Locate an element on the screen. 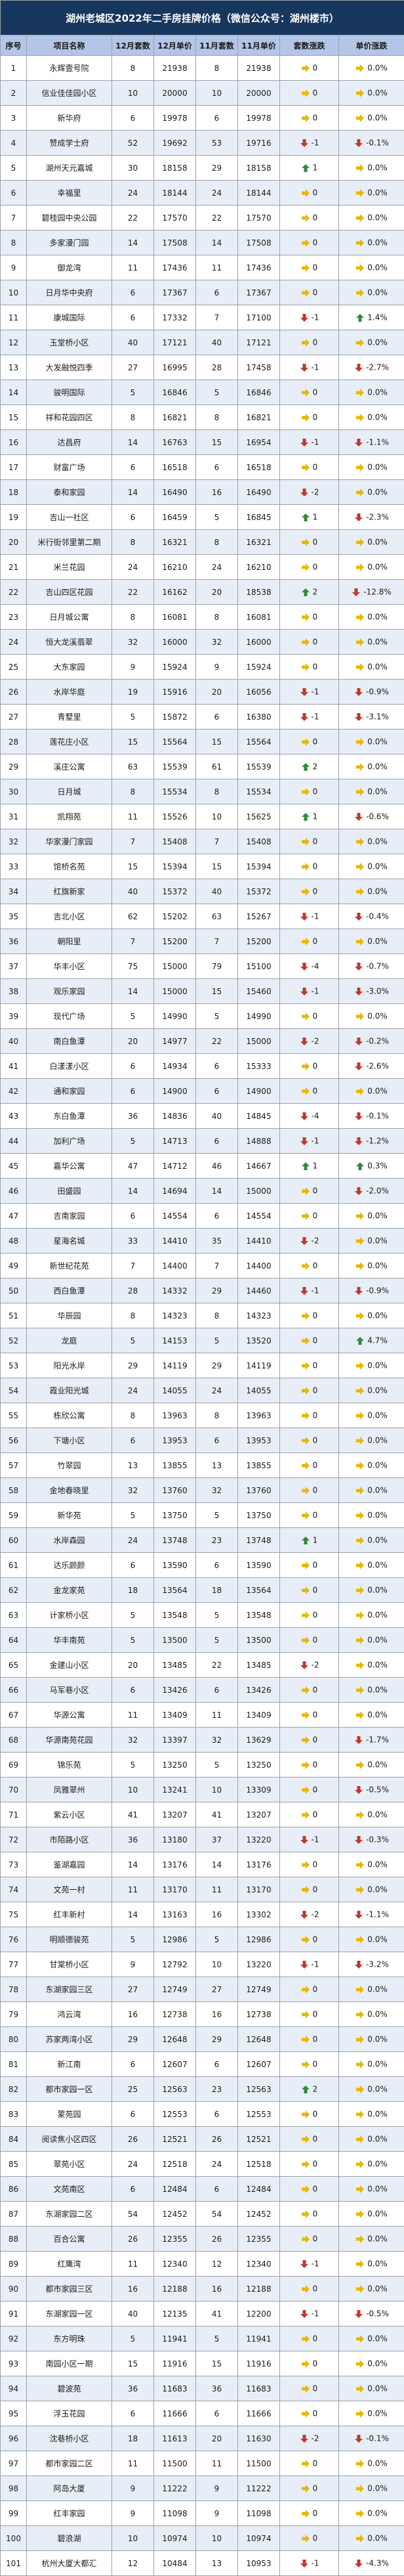 The image size is (404, 2576). dec-count: 40 is located at coordinates (133, 891).